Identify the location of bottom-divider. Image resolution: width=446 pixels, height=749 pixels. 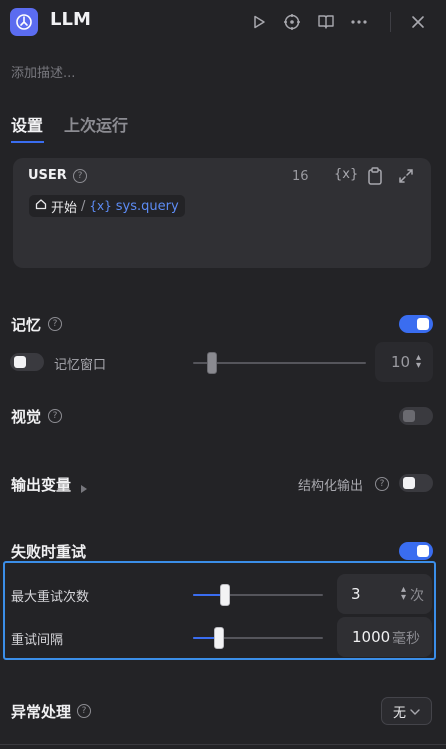
(223, 744).